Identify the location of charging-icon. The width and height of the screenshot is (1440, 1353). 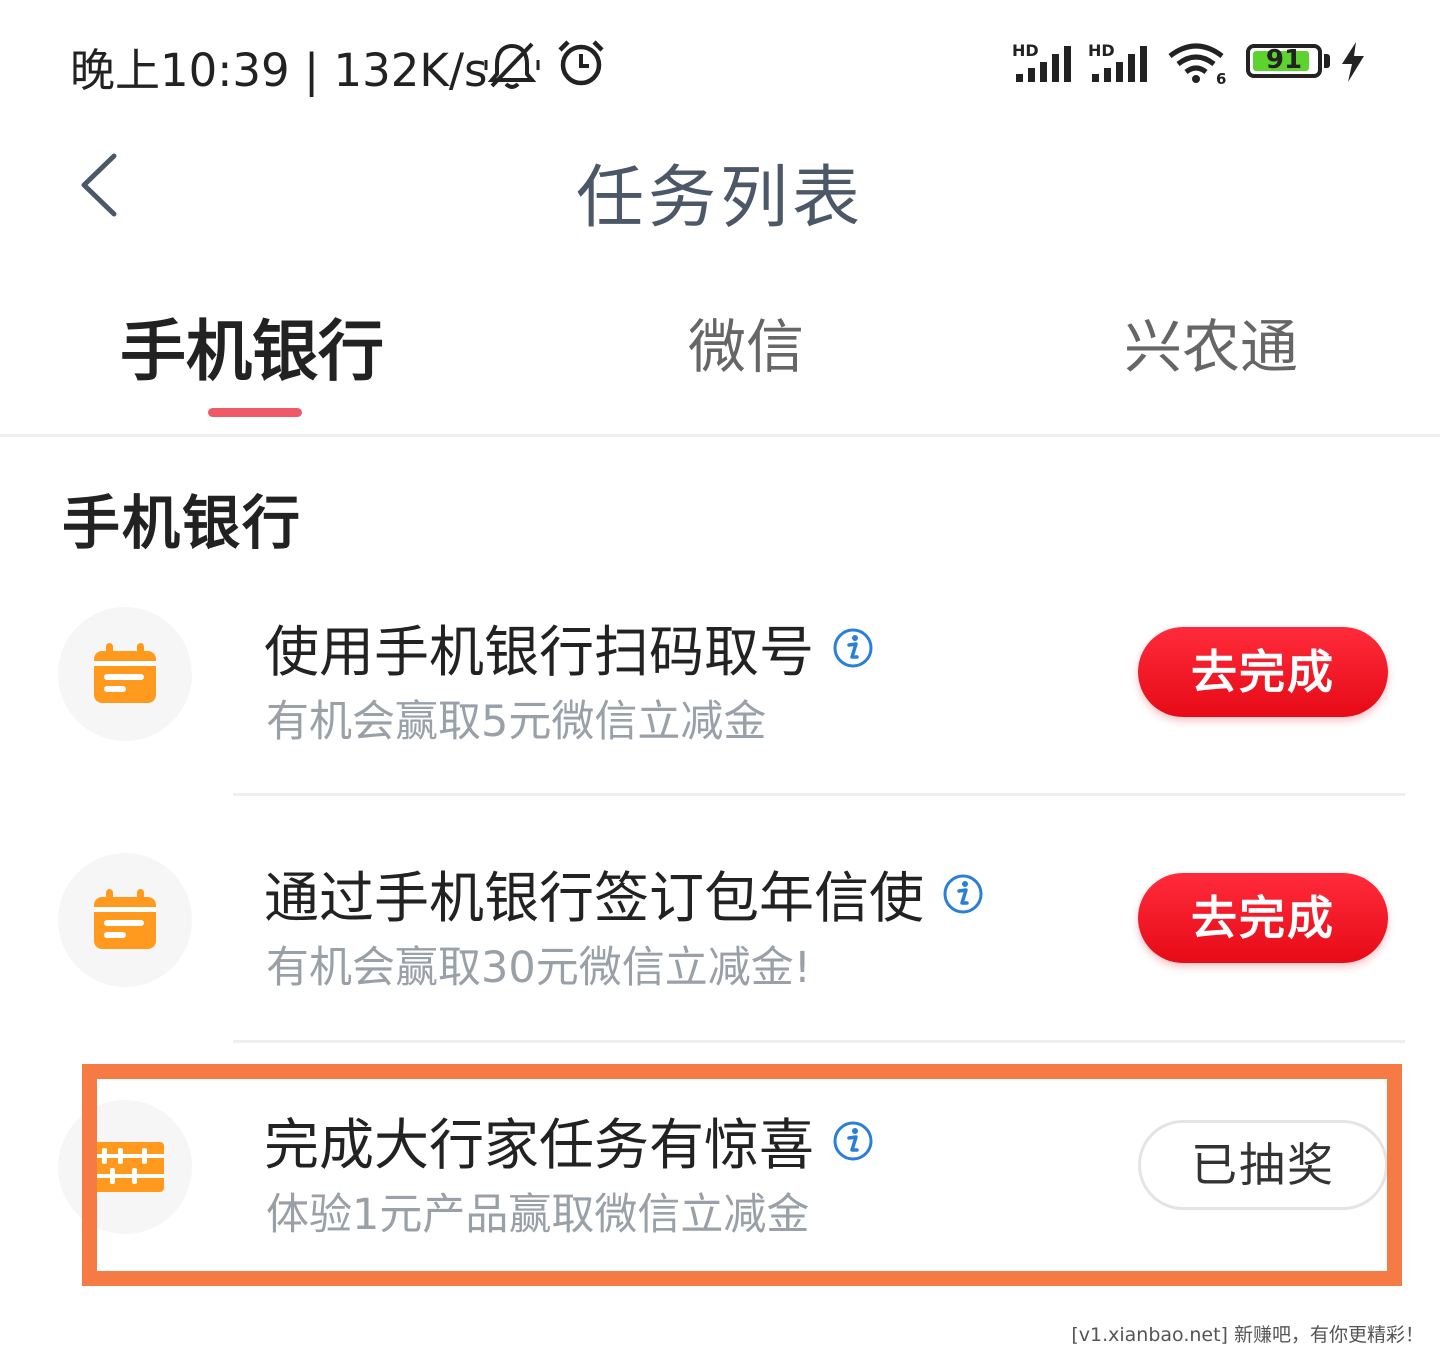
(1353, 64).